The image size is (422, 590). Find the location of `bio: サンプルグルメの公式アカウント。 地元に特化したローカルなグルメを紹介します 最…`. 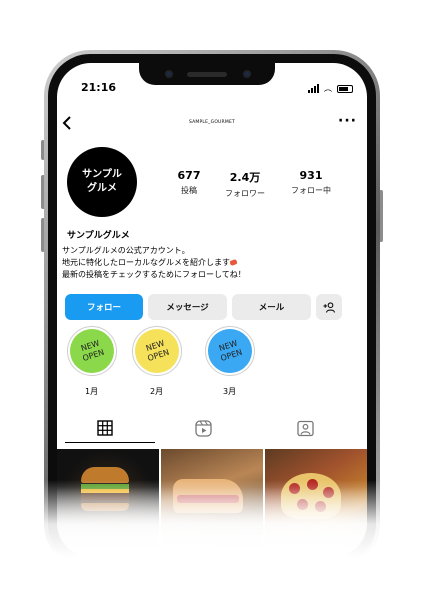

bio: サンプルグルメの公式アカウント。 地元に特化したローカルなグルメを紹介します 最… is located at coordinates (154, 263).